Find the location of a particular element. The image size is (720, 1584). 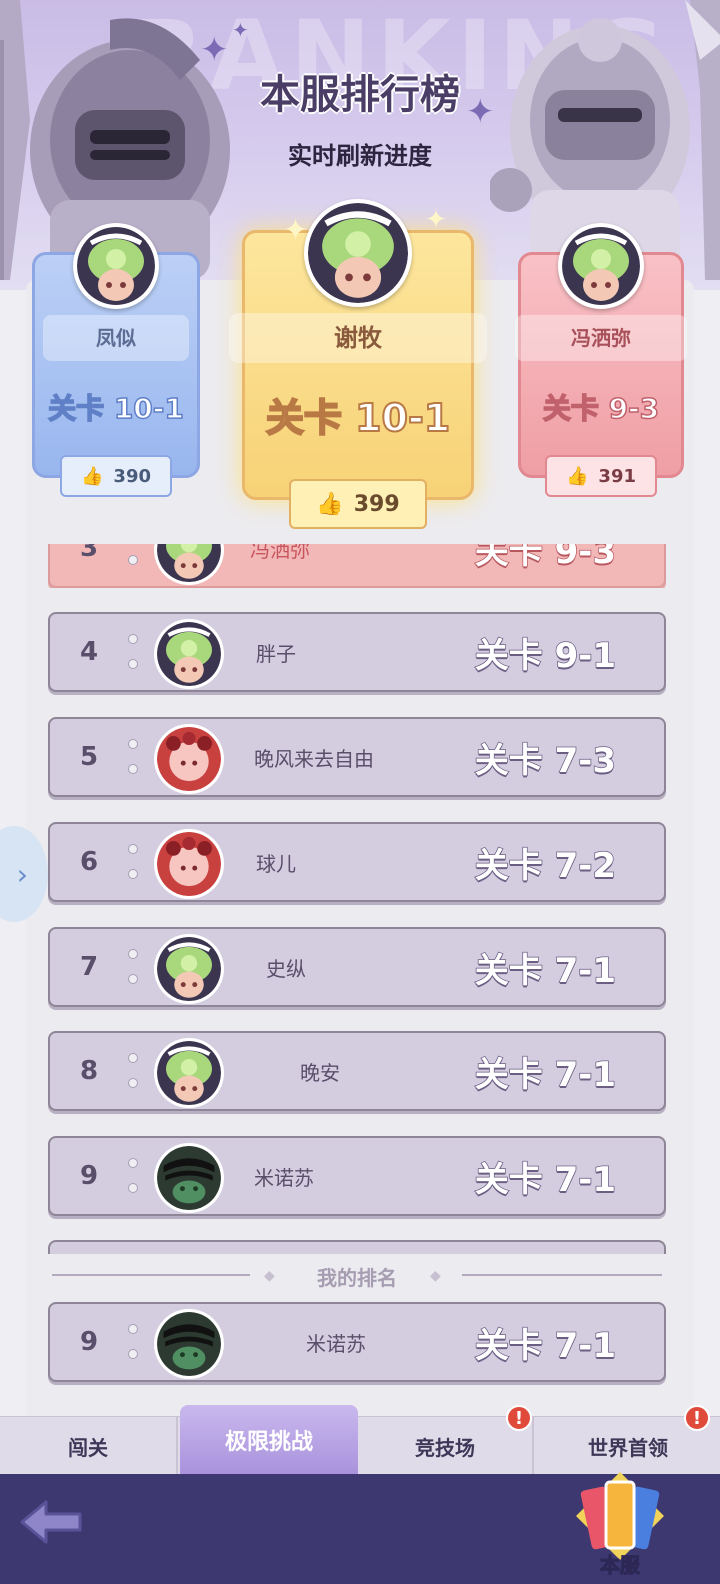

page-title: 本服排行榜 is located at coordinates (360, 95).